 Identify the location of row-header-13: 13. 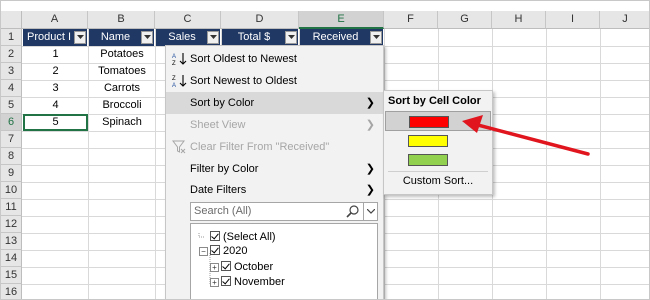
(11, 241).